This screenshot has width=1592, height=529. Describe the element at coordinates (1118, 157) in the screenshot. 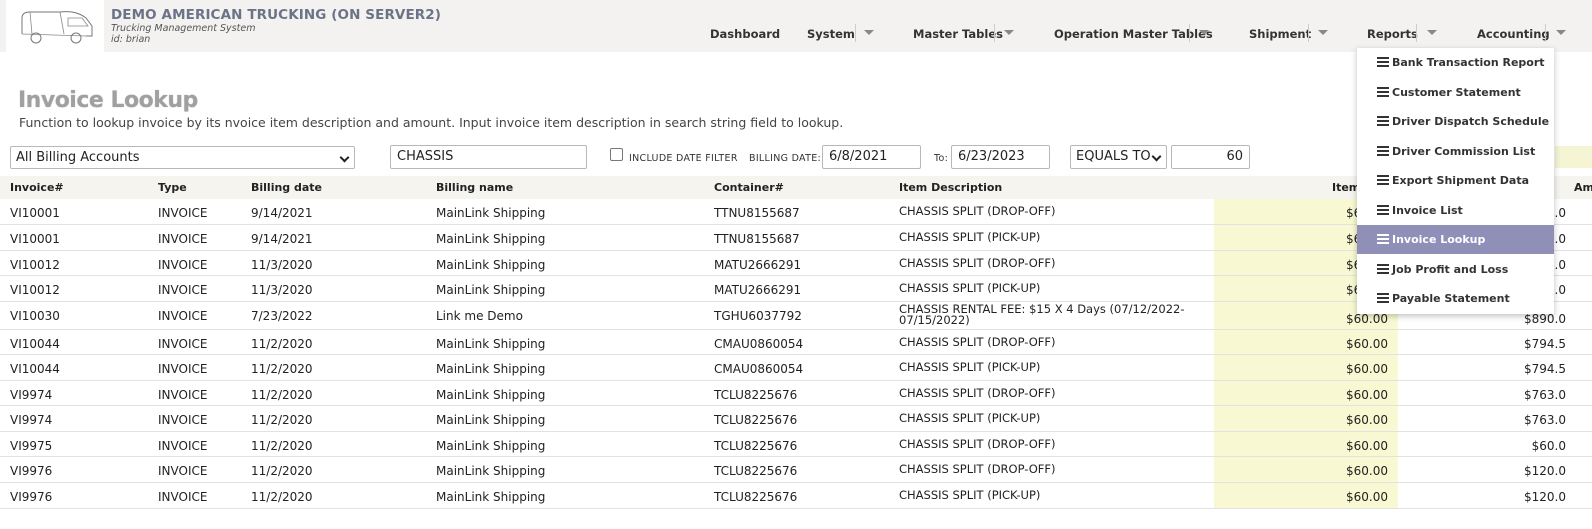

I see `operator-select: EQUALS TO` at that location.